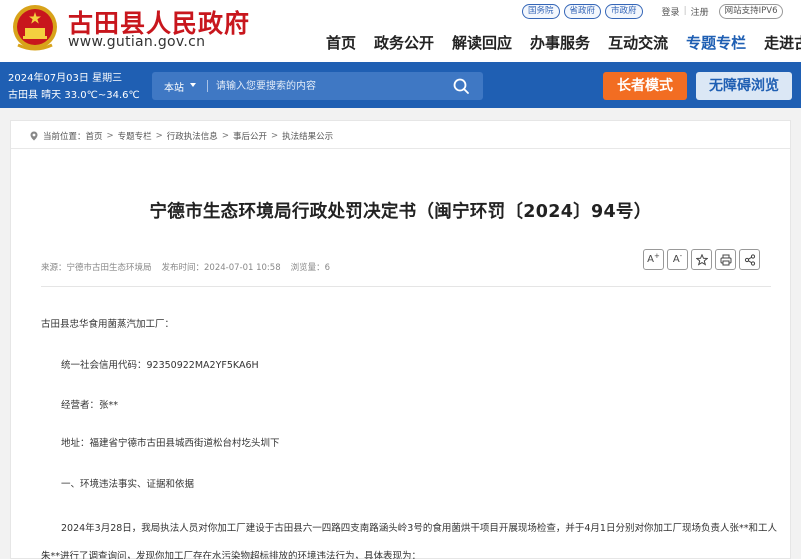 This screenshot has height=559, width=801. I want to click on article-tools: A + A-, so click(703, 259).